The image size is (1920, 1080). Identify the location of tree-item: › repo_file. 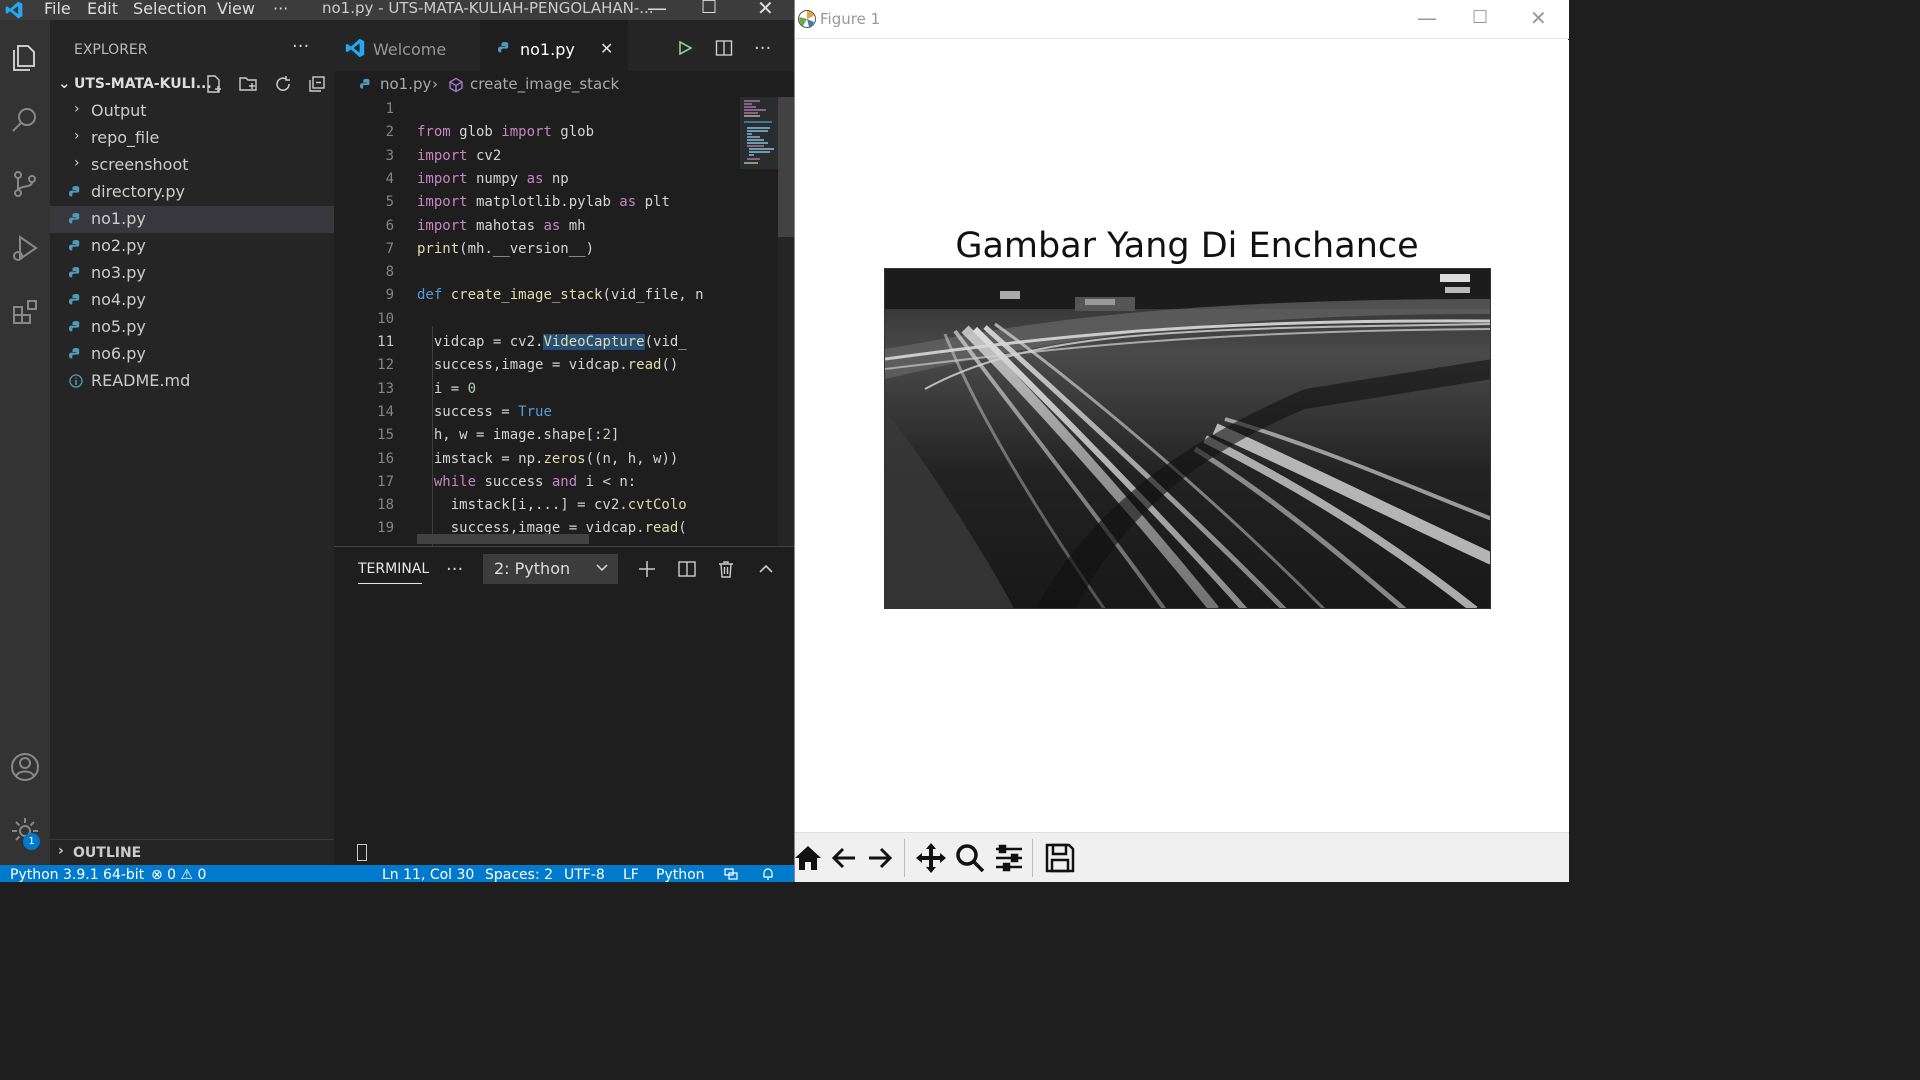
(192, 138).